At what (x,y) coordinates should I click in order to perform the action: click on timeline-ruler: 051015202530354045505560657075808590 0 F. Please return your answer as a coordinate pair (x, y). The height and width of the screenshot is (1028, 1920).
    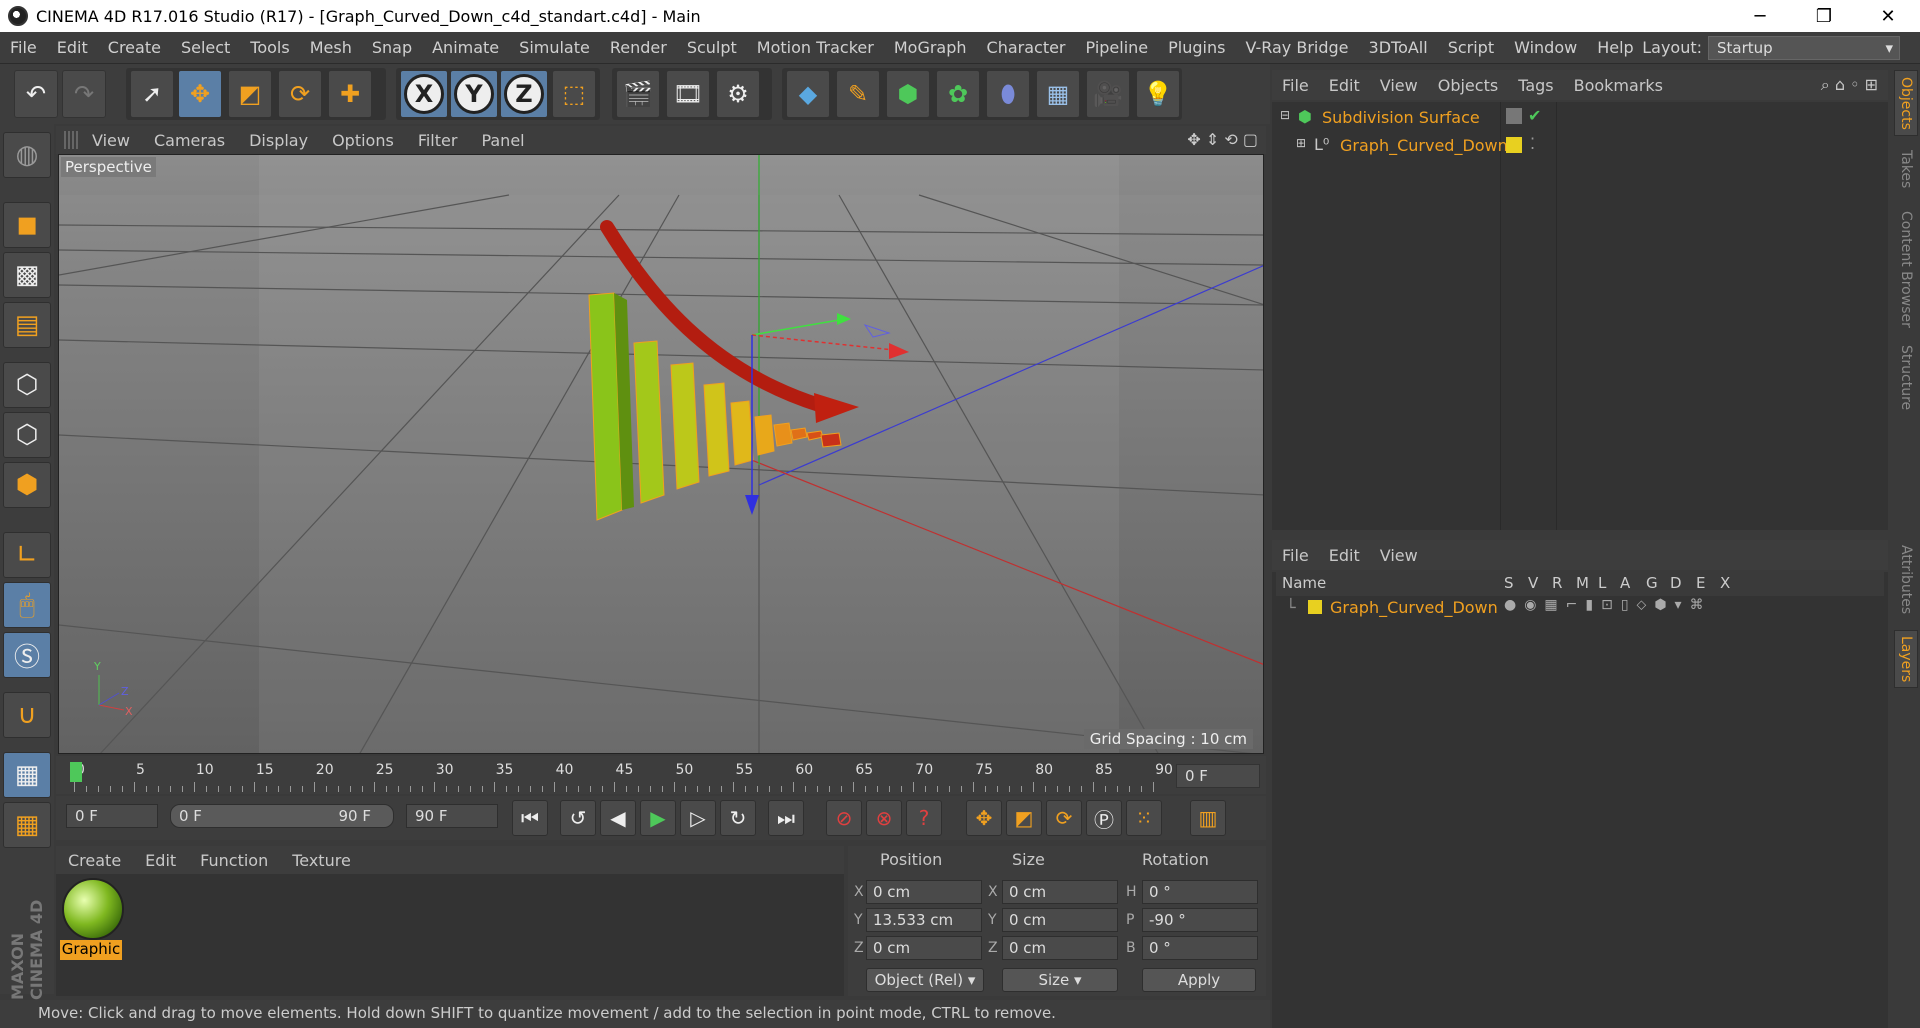
    Looking at the image, I should click on (661, 775).